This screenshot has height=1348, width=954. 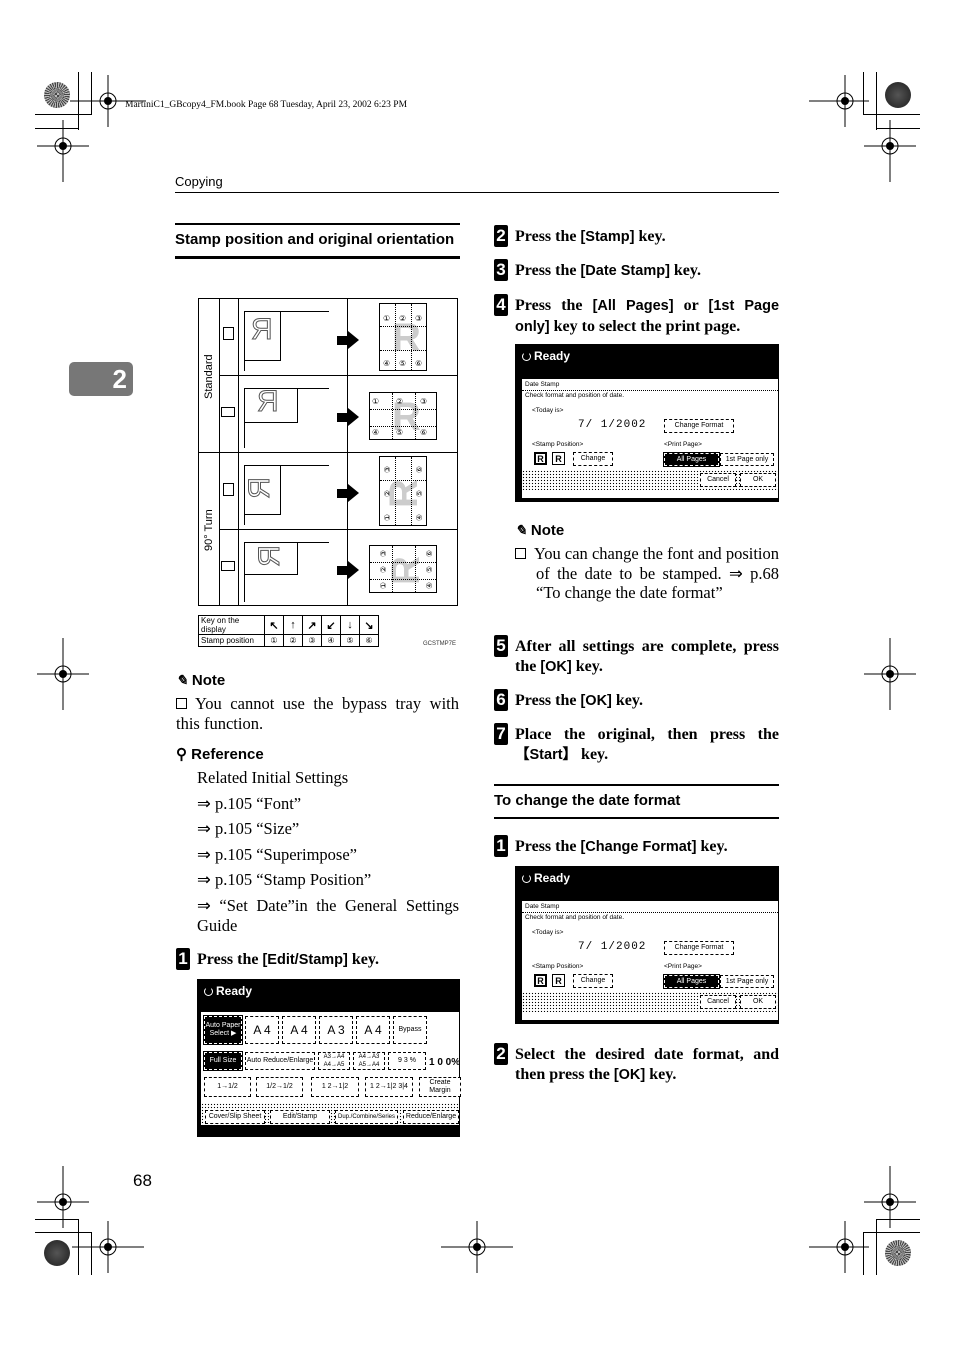 I want to click on tray-size: A 3, so click(x=336, y=1030).